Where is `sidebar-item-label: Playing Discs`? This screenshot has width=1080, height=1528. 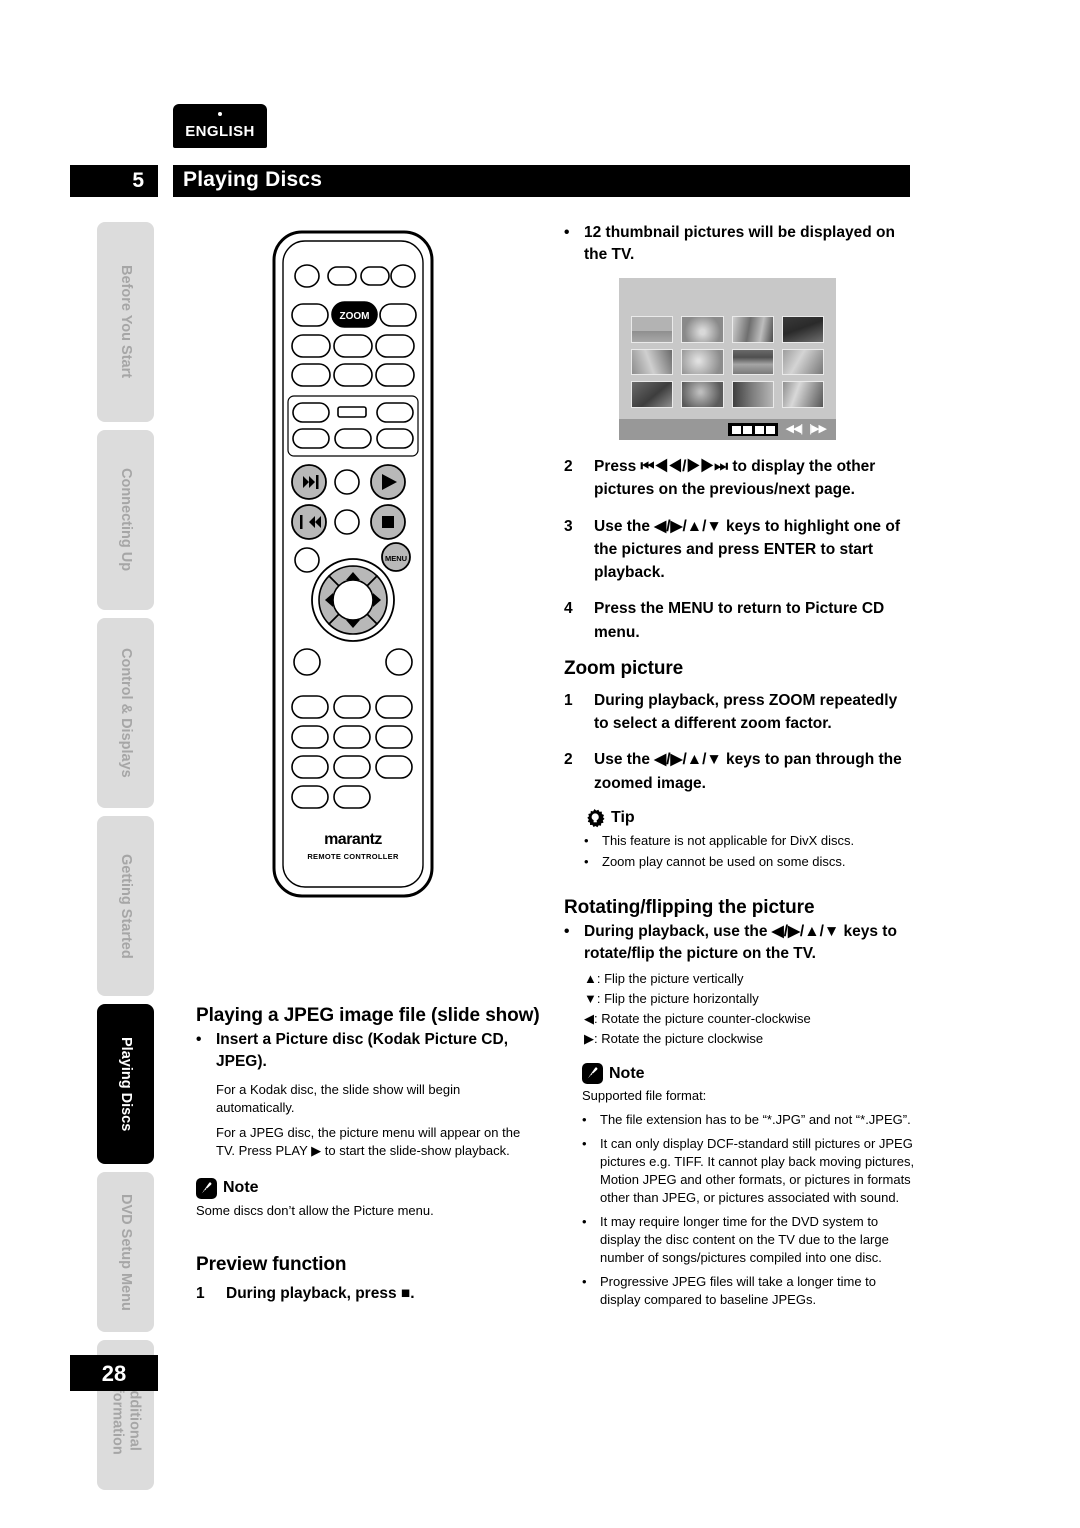 sidebar-item-label: Playing Discs is located at coordinates (126, 1084).